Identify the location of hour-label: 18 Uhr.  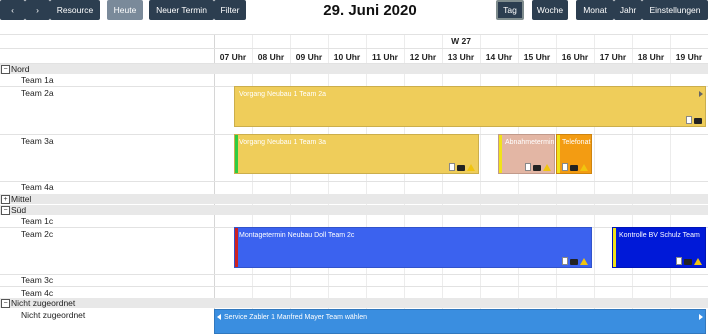
(651, 57).